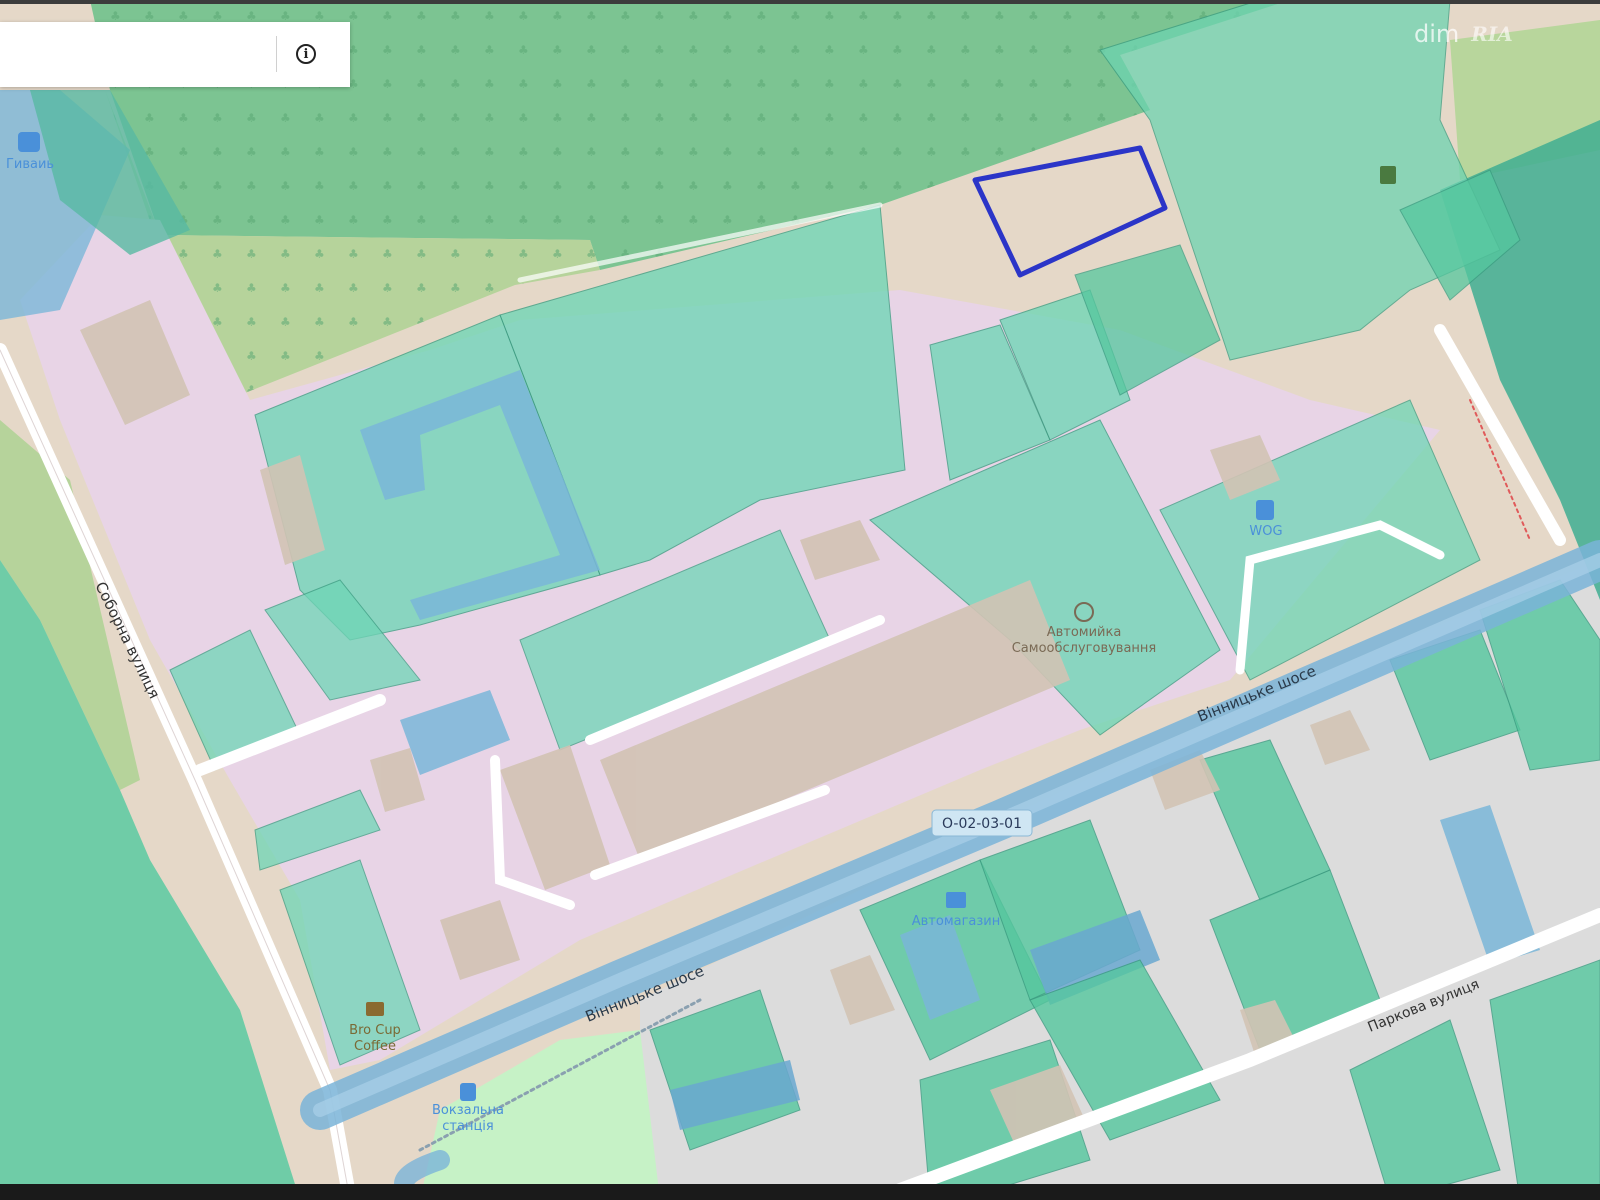  Describe the element at coordinates (956, 921) in the screenshot. I see `shop-label: Автомагазин` at that location.